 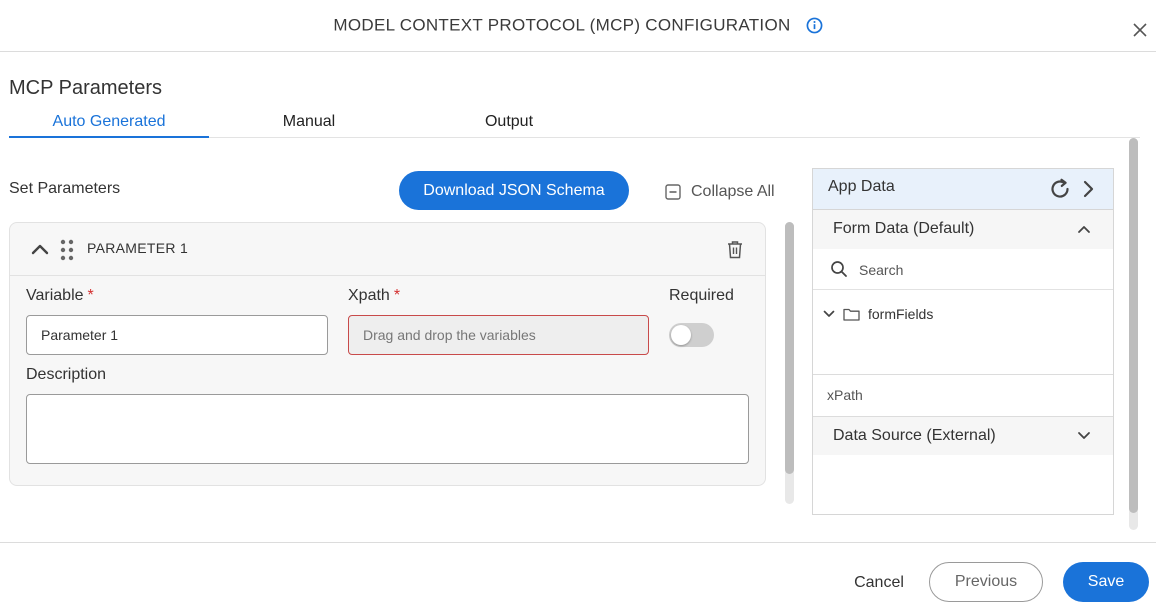 What do you see at coordinates (66, 374) in the screenshot?
I see `description-label: Description` at bounding box center [66, 374].